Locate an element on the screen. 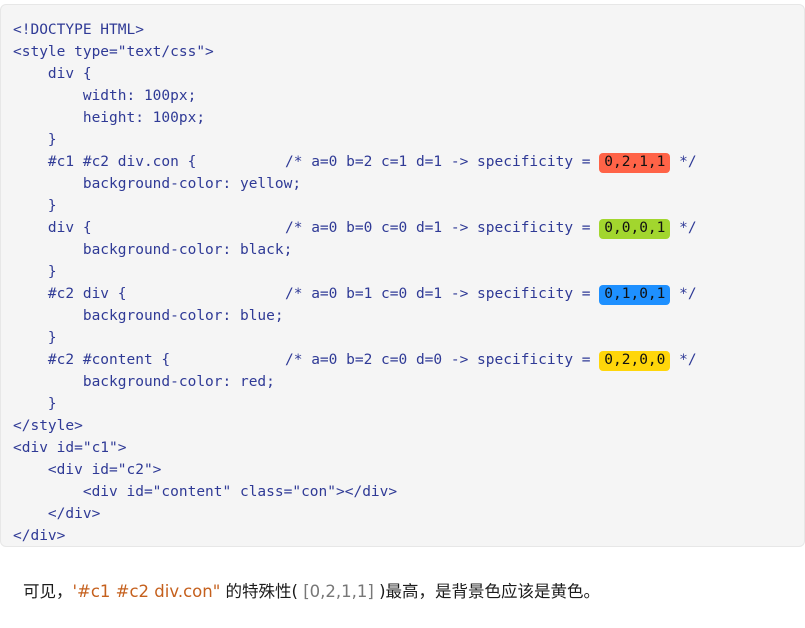 The width and height of the screenshot is (805, 628). code-line: </style> is located at coordinates (408, 426).